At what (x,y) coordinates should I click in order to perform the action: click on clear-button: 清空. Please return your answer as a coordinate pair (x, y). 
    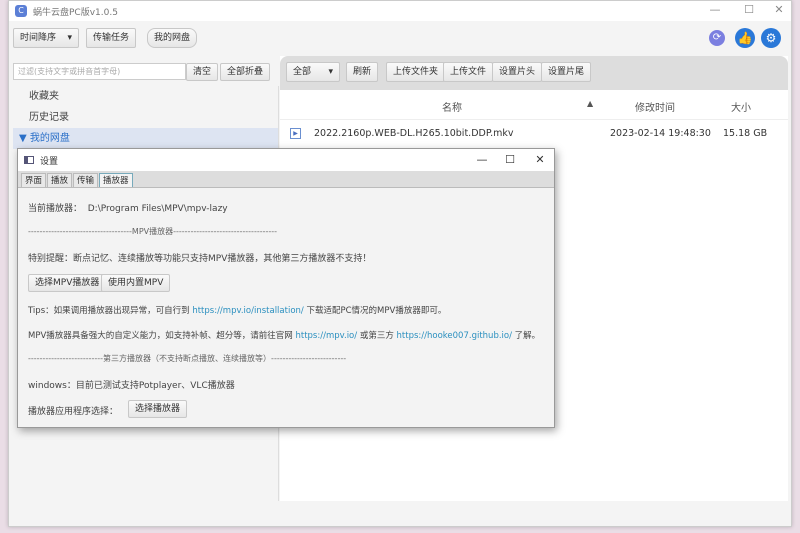
    Looking at the image, I should click on (202, 72).